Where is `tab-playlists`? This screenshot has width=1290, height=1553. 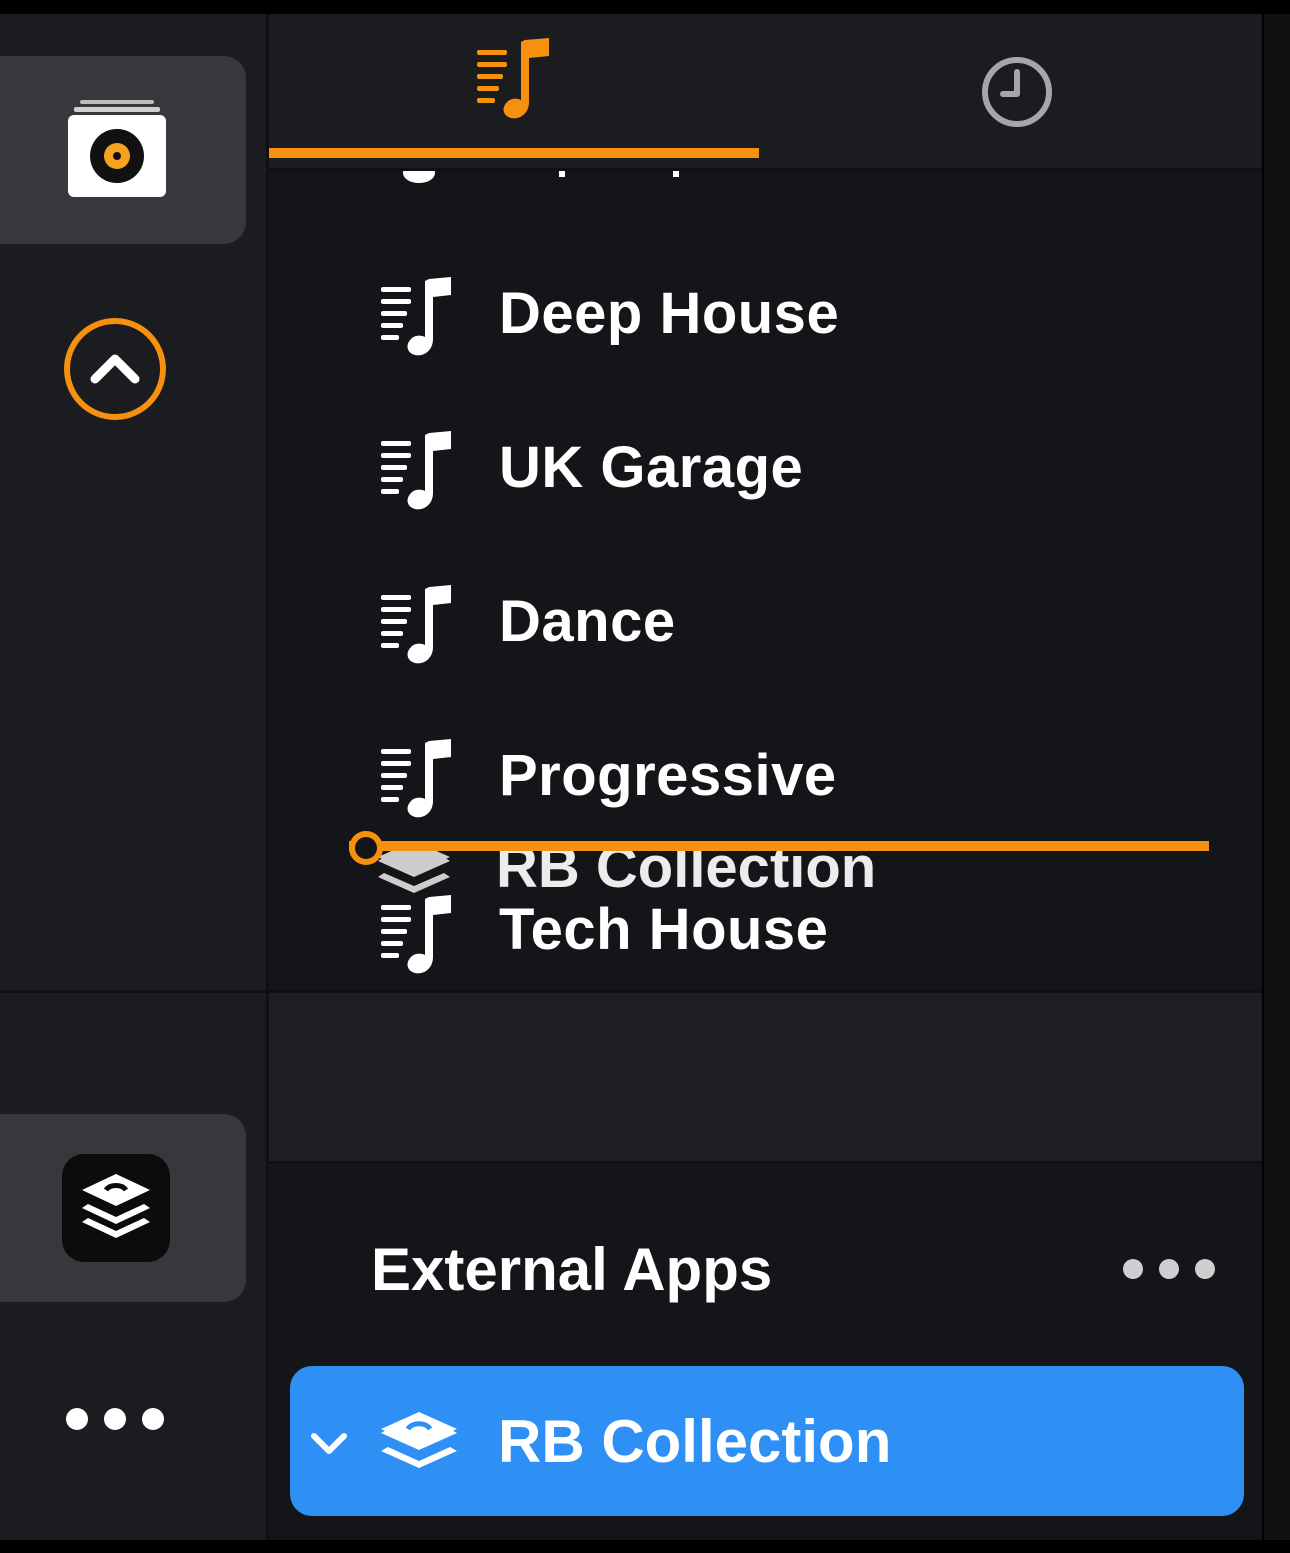
tab-playlists is located at coordinates (514, 91).